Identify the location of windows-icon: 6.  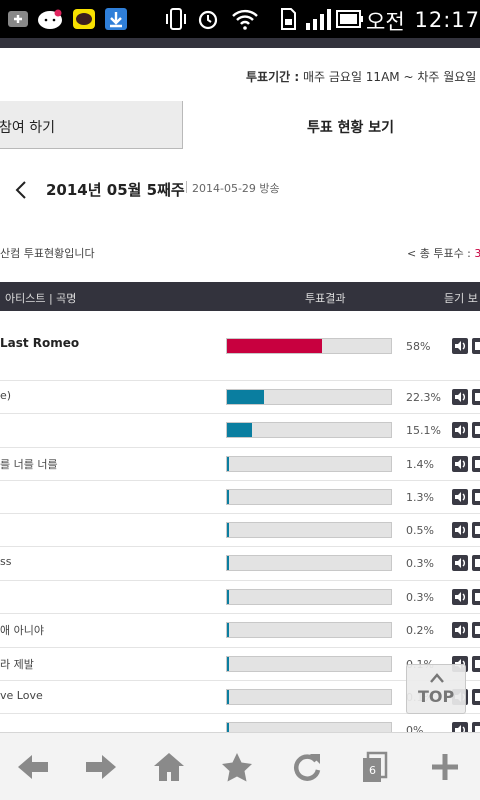
(375, 767).